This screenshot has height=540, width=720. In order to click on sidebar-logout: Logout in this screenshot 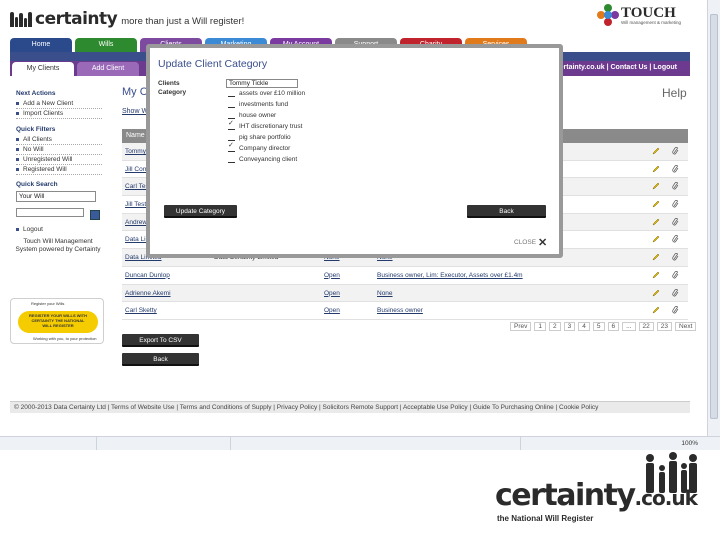, I will do `click(59, 230)`.